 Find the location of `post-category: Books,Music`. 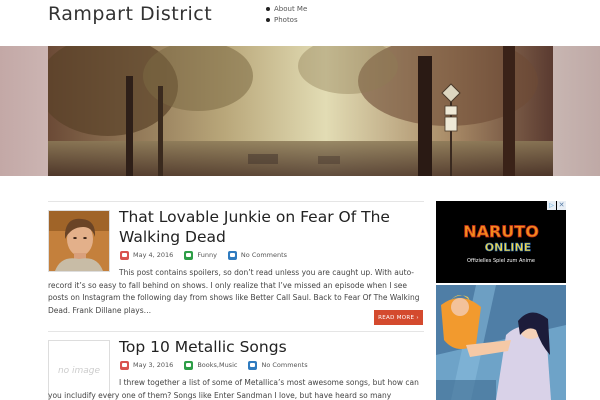

post-category: Books,Music is located at coordinates (217, 365).